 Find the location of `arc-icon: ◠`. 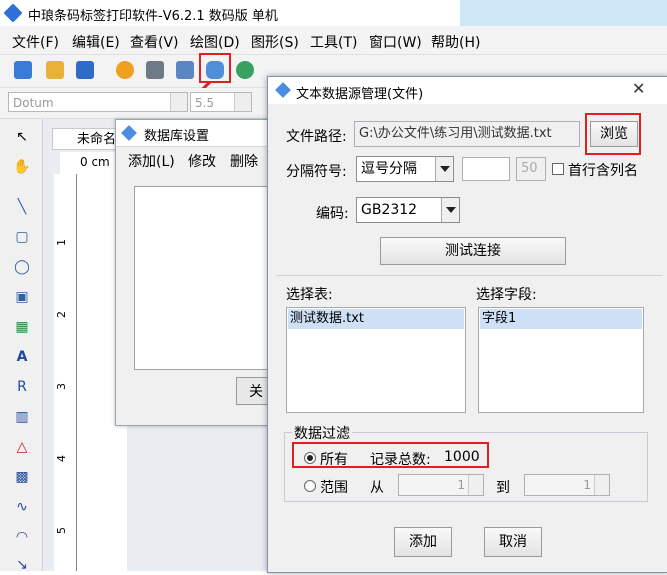

arc-icon: ◠ is located at coordinates (22, 537).